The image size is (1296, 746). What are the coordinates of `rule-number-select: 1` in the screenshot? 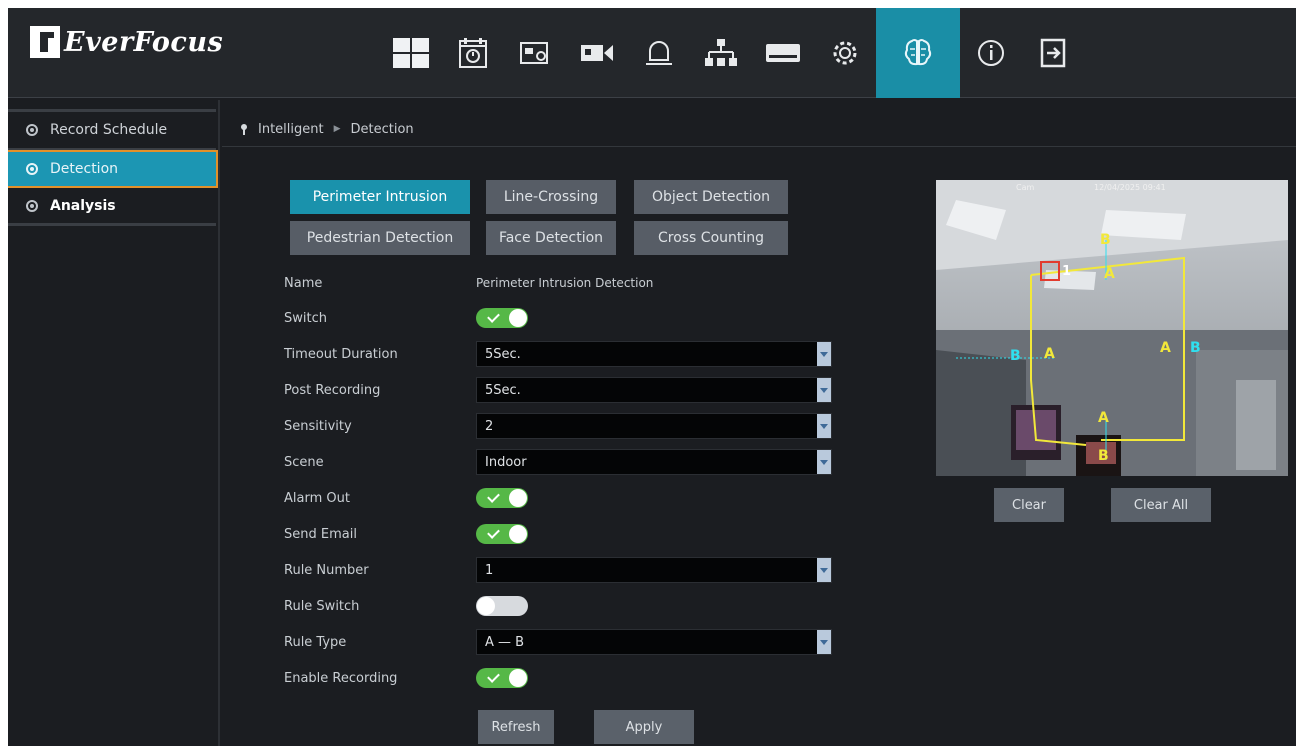 It's located at (654, 570).